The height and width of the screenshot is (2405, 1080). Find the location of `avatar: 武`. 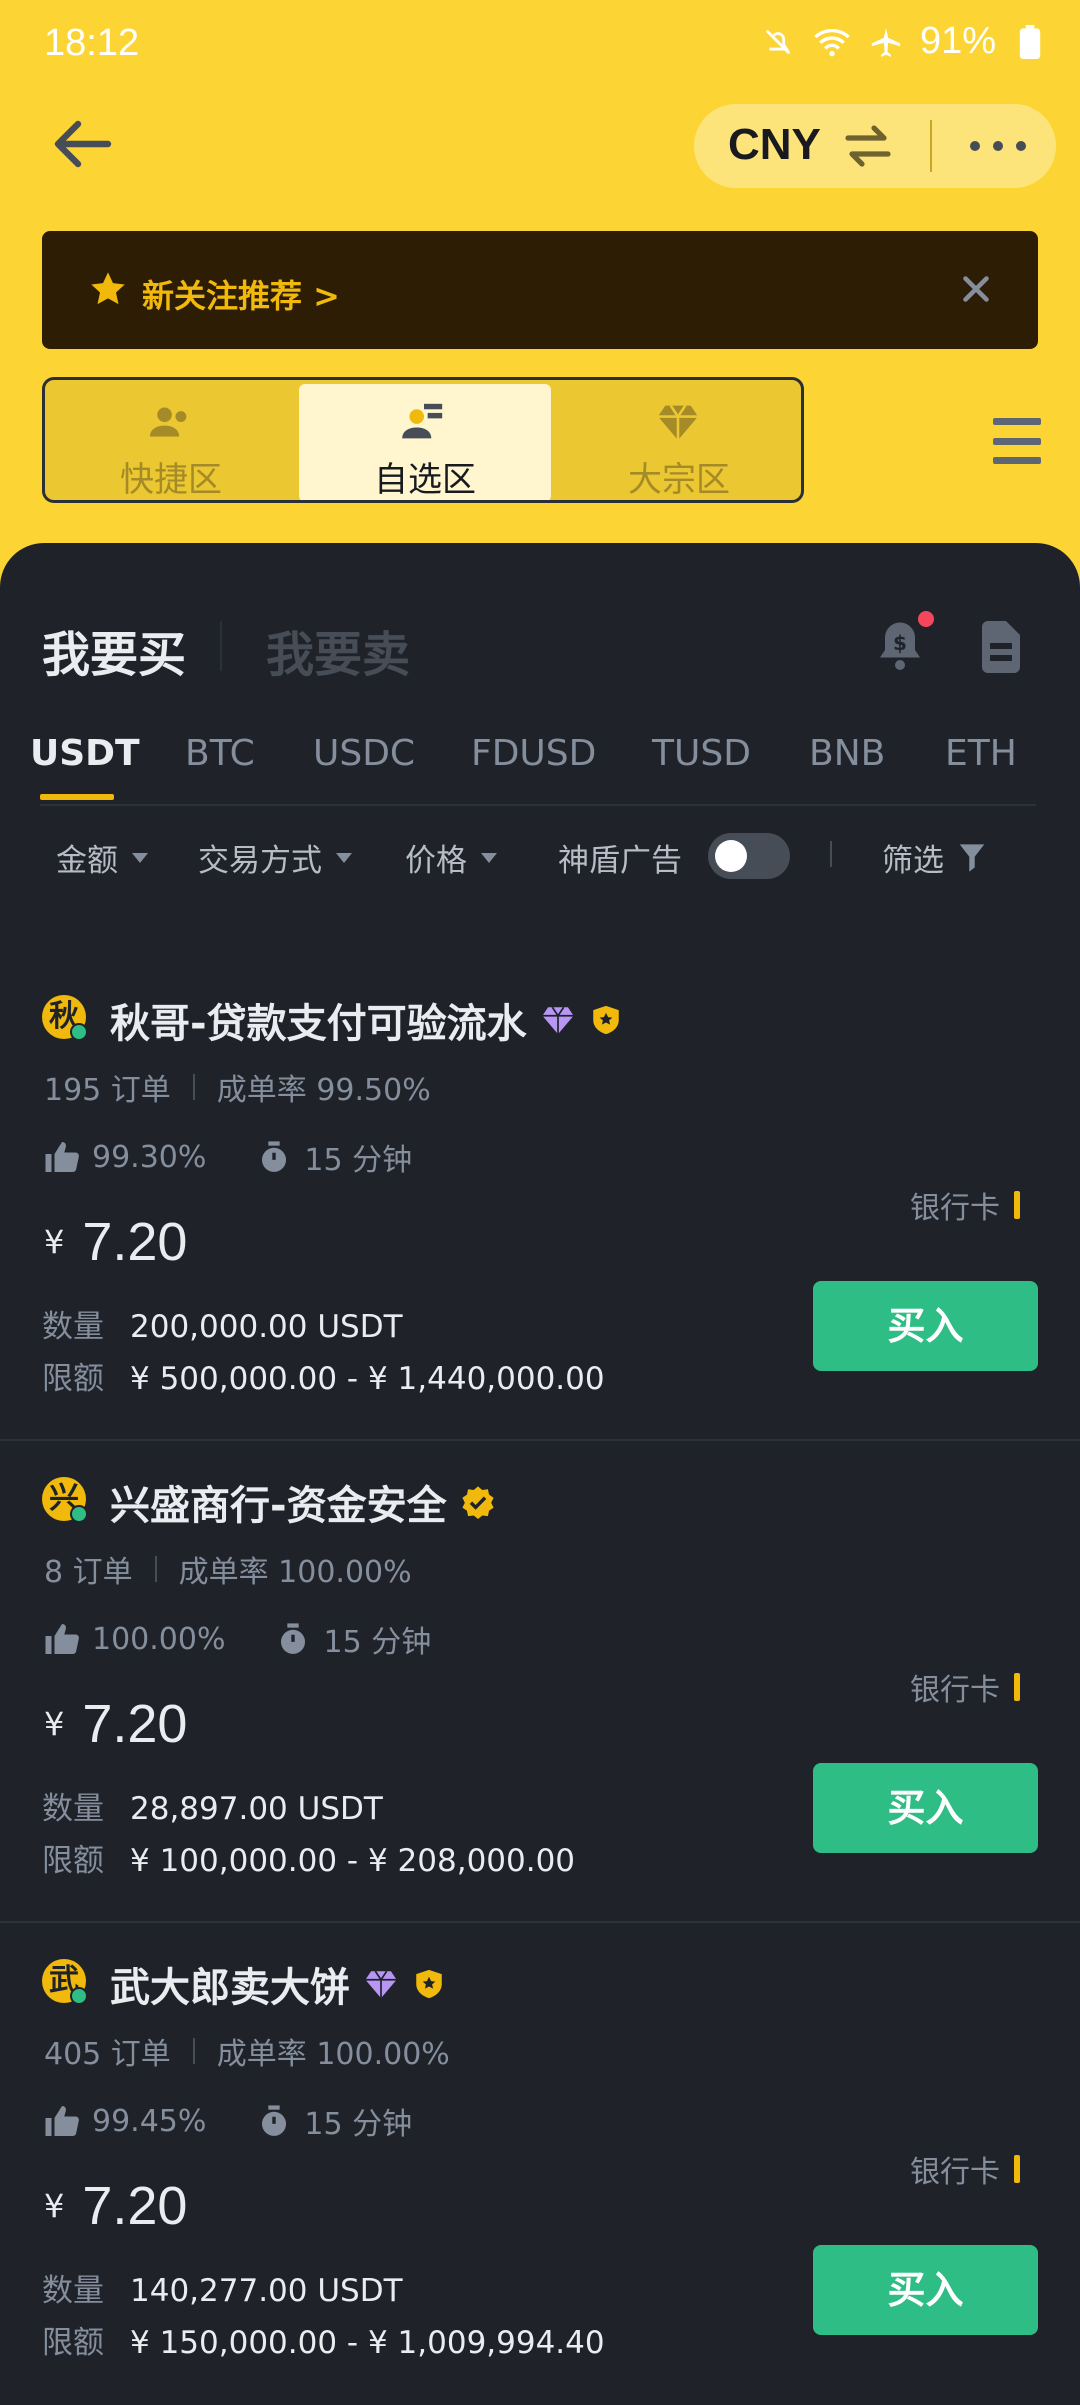

avatar: 武 is located at coordinates (65, 1982).